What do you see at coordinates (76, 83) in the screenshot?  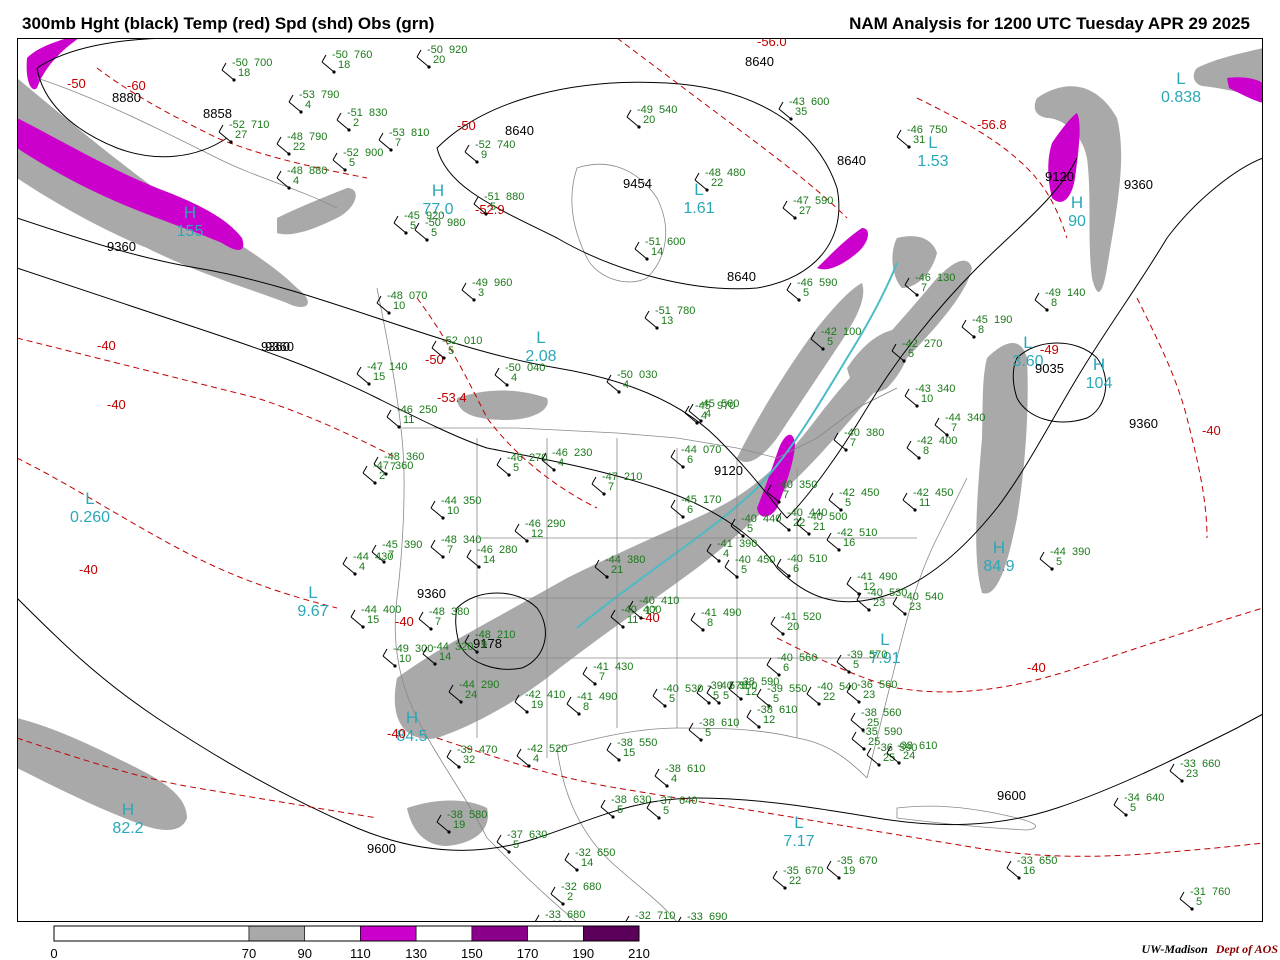 I see `temperature-label: -50` at bounding box center [76, 83].